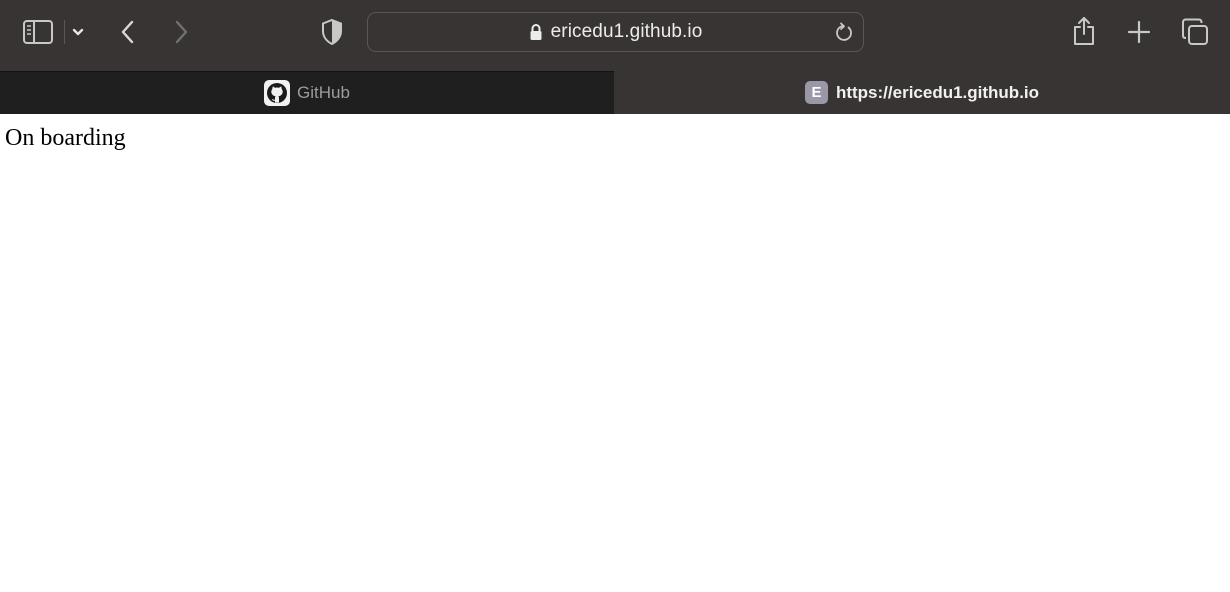 The image size is (1230, 592). I want to click on tab-github: GitHub, so click(307, 92).